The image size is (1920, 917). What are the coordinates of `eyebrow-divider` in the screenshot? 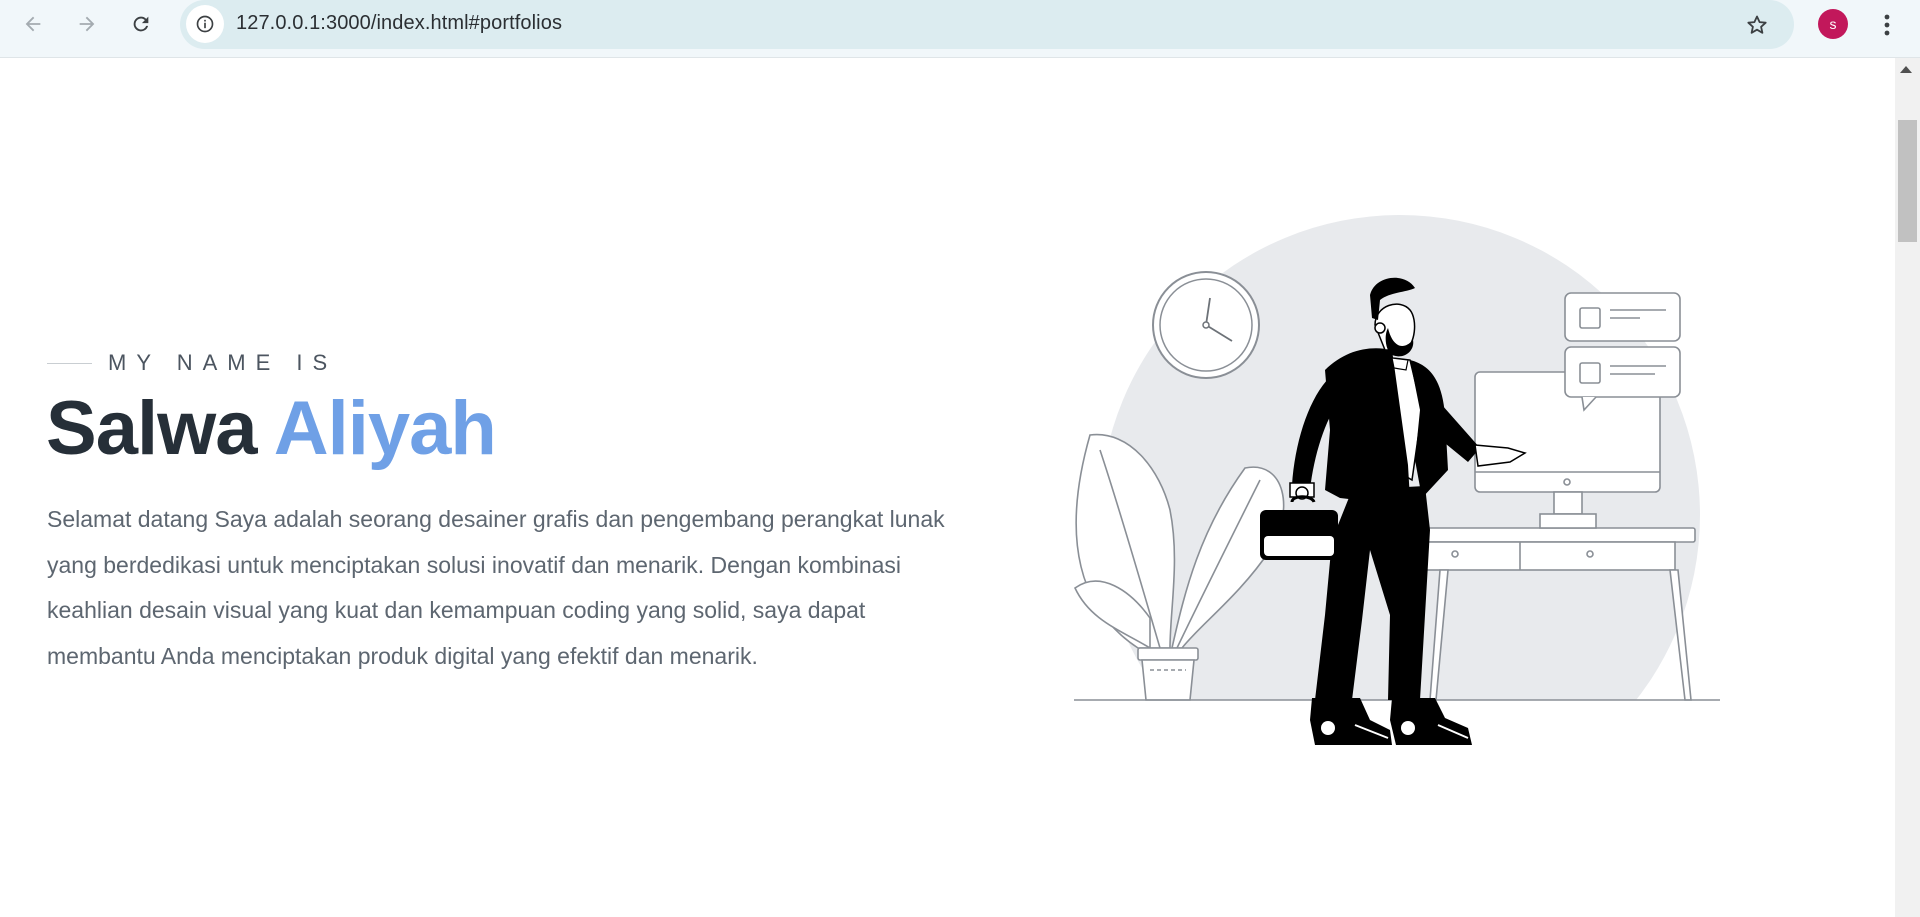 It's located at (69, 363).